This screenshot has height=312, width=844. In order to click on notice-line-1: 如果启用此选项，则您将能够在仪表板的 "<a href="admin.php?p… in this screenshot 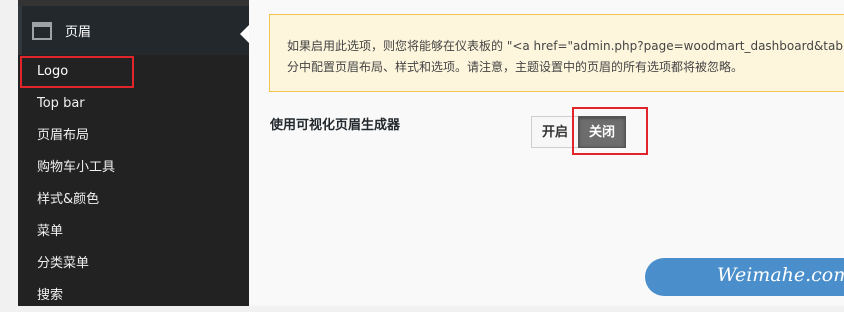, I will do `click(565, 46)`.